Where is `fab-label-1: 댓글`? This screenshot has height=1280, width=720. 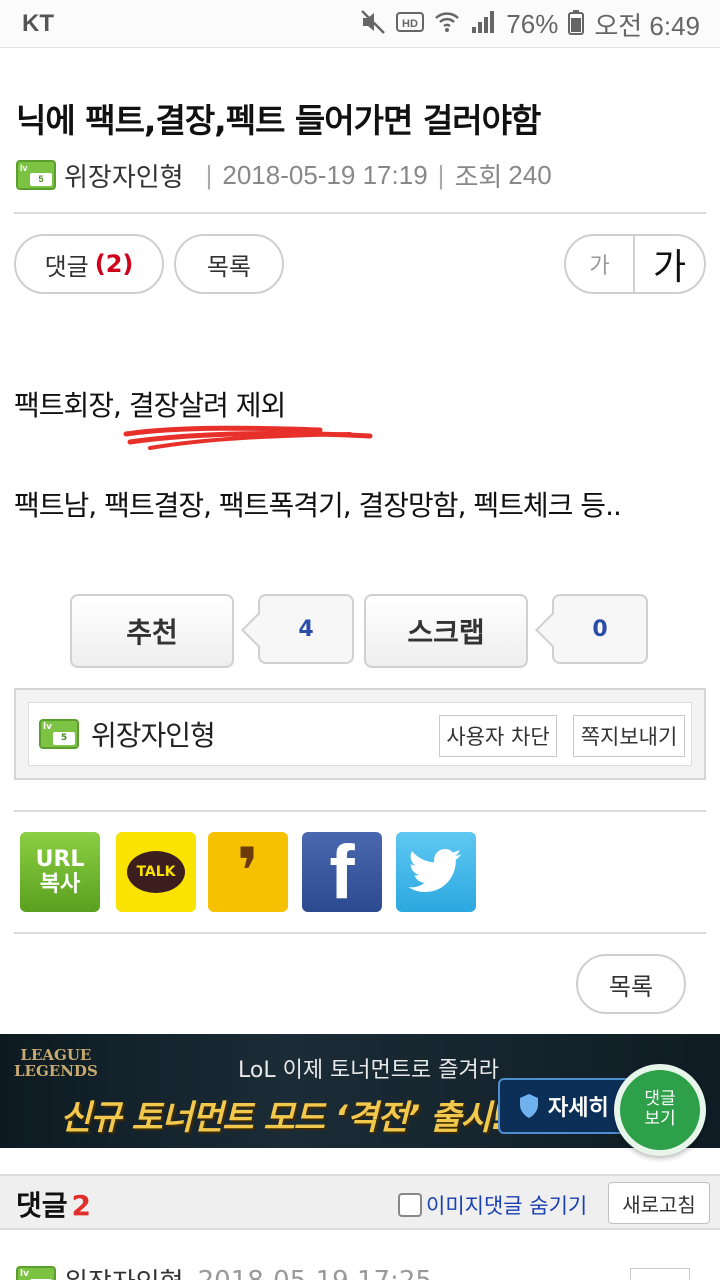
fab-label-1: 댓글 is located at coordinates (660, 1099).